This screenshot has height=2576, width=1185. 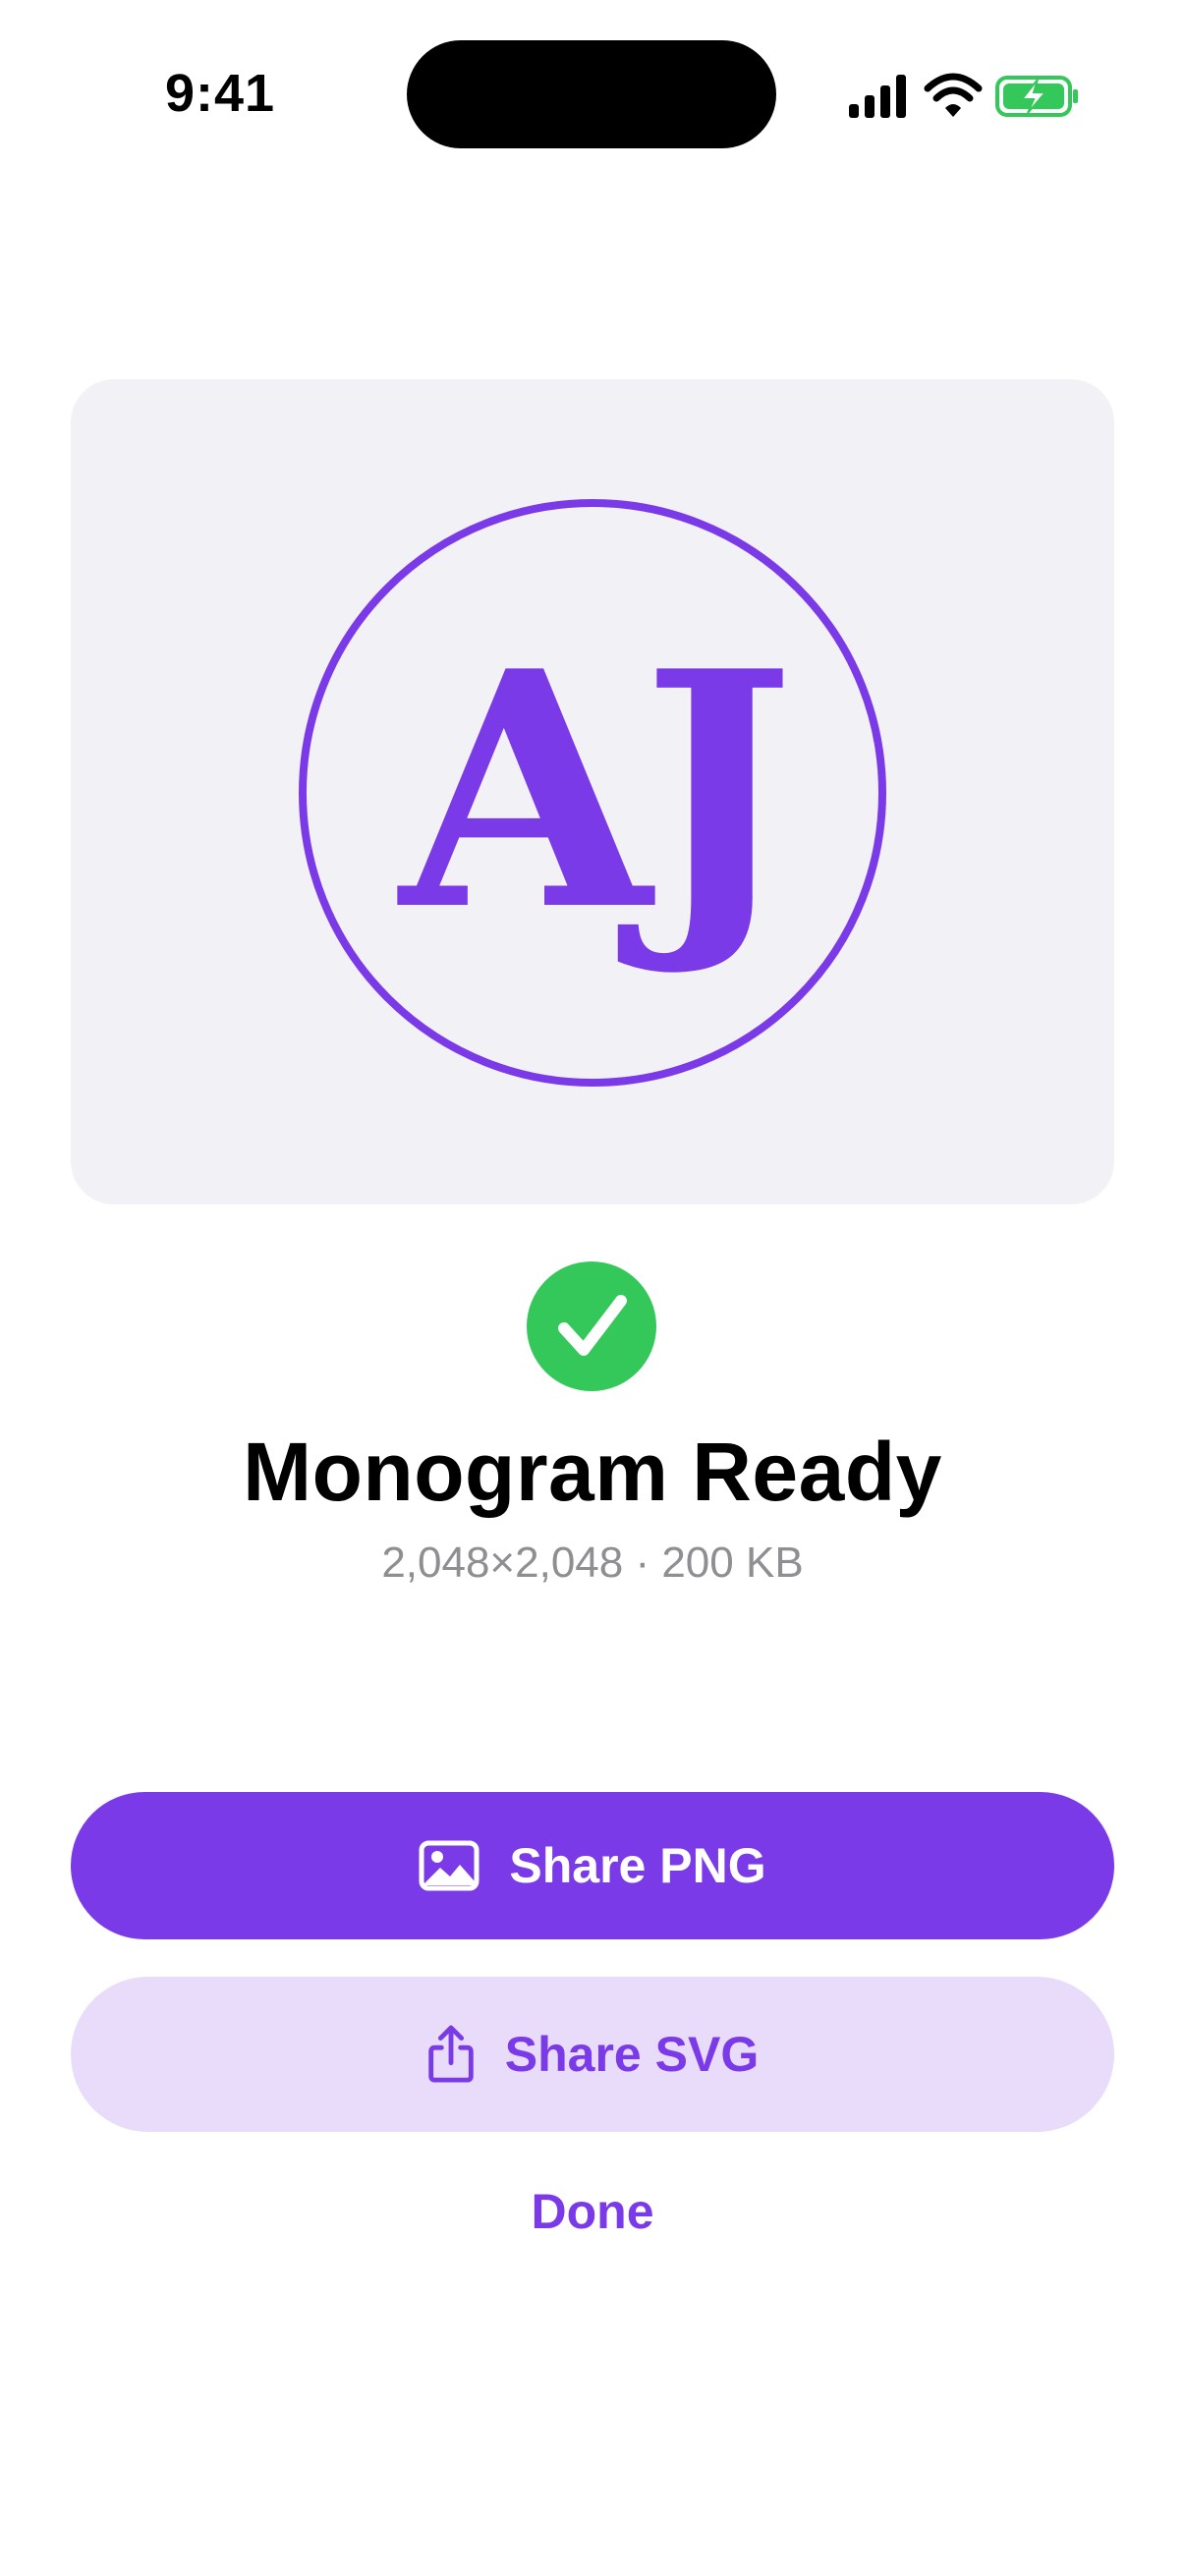 What do you see at coordinates (954, 95) in the screenshot?
I see `wifi-icon` at bounding box center [954, 95].